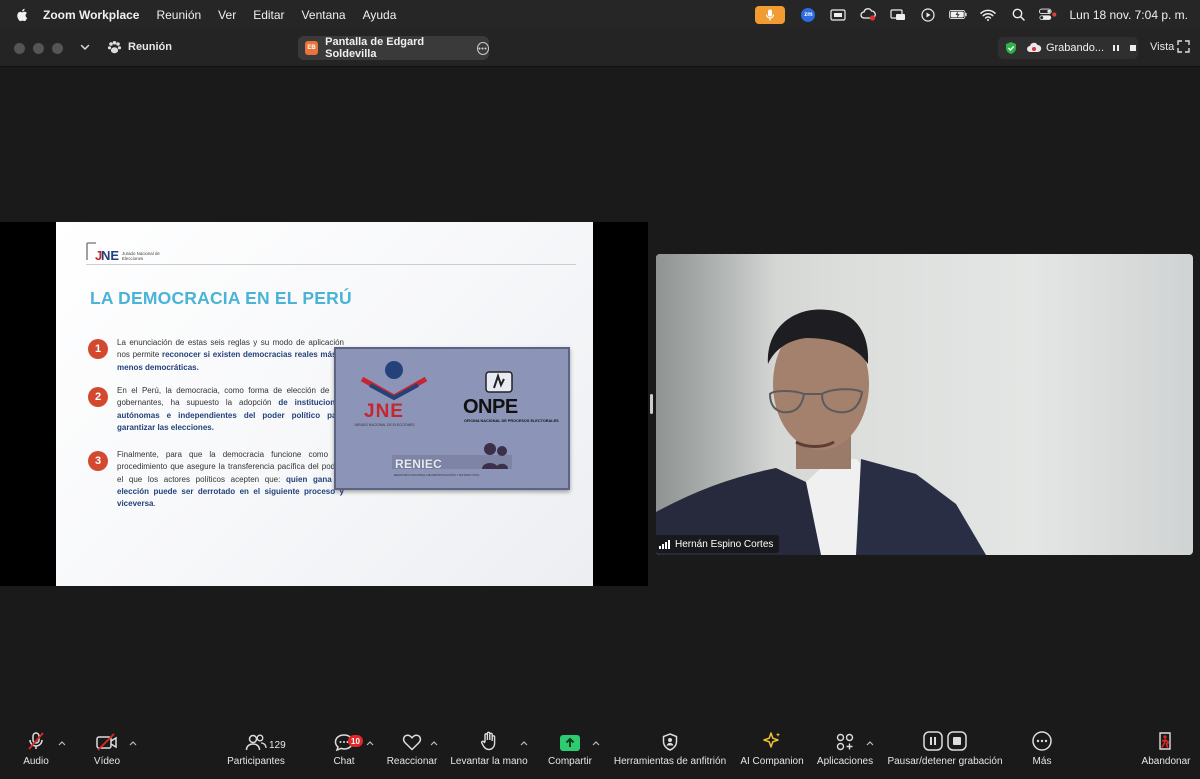 Image resolution: width=1200 pixels, height=779 pixels. What do you see at coordinates (110, 255) in the screenshot?
I see `svg-text: NE` at bounding box center [110, 255].